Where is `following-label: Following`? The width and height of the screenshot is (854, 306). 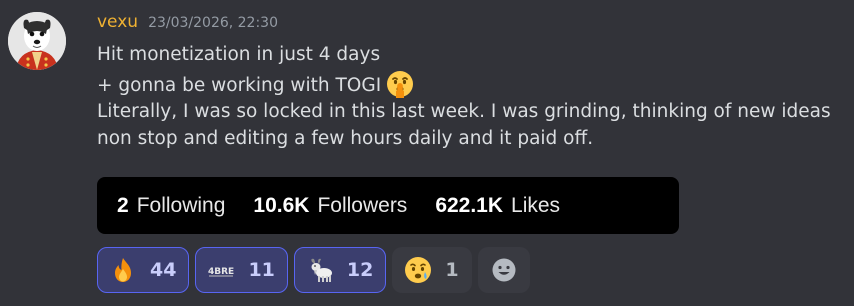
following-label: Following is located at coordinates (181, 205).